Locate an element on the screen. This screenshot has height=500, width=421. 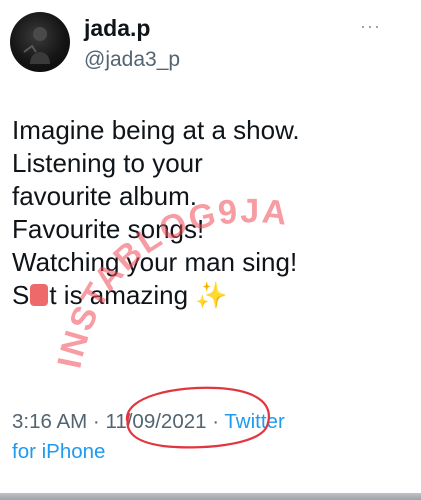
source-link-cont: for iPhone is located at coordinates (58, 451).